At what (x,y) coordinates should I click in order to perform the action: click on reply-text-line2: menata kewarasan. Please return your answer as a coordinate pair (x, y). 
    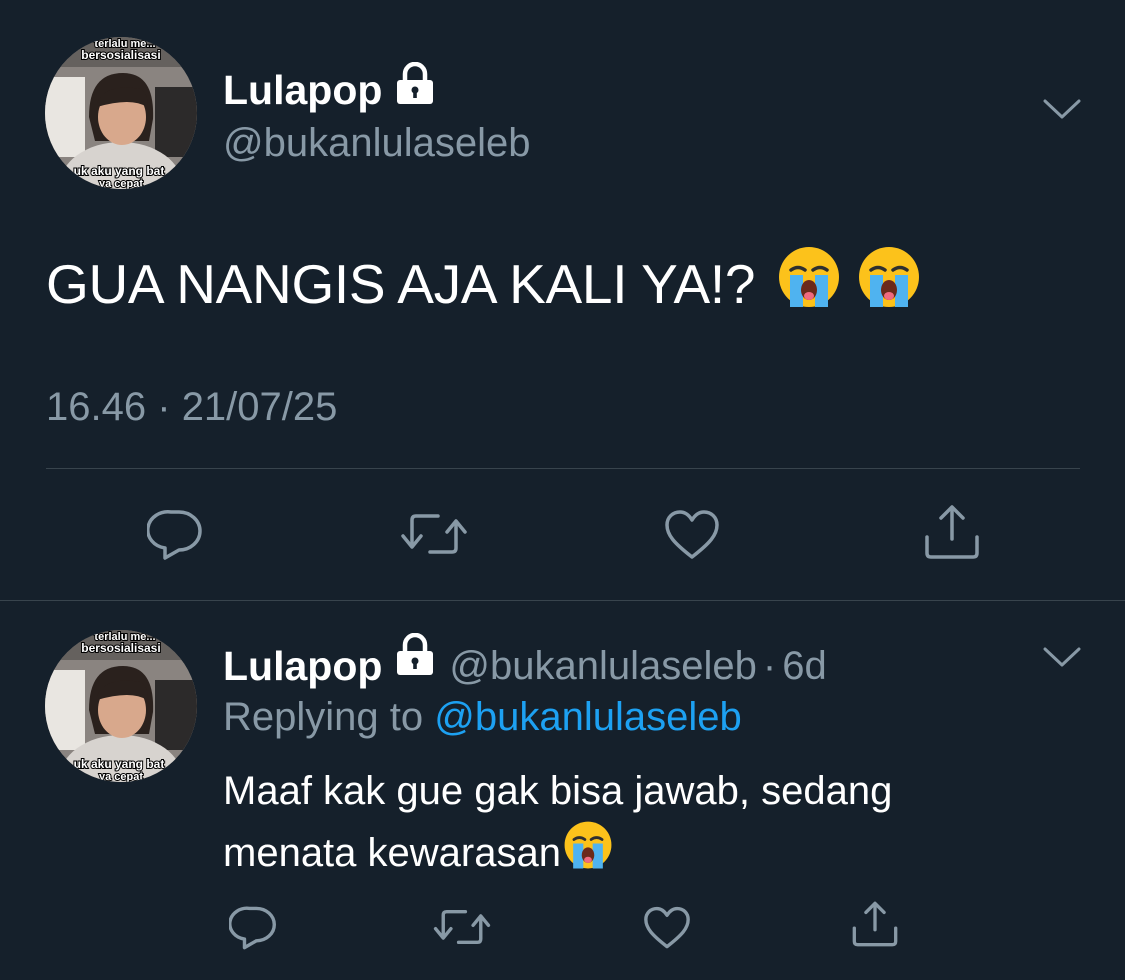
    Looking at the image, I should click on (392, 853).